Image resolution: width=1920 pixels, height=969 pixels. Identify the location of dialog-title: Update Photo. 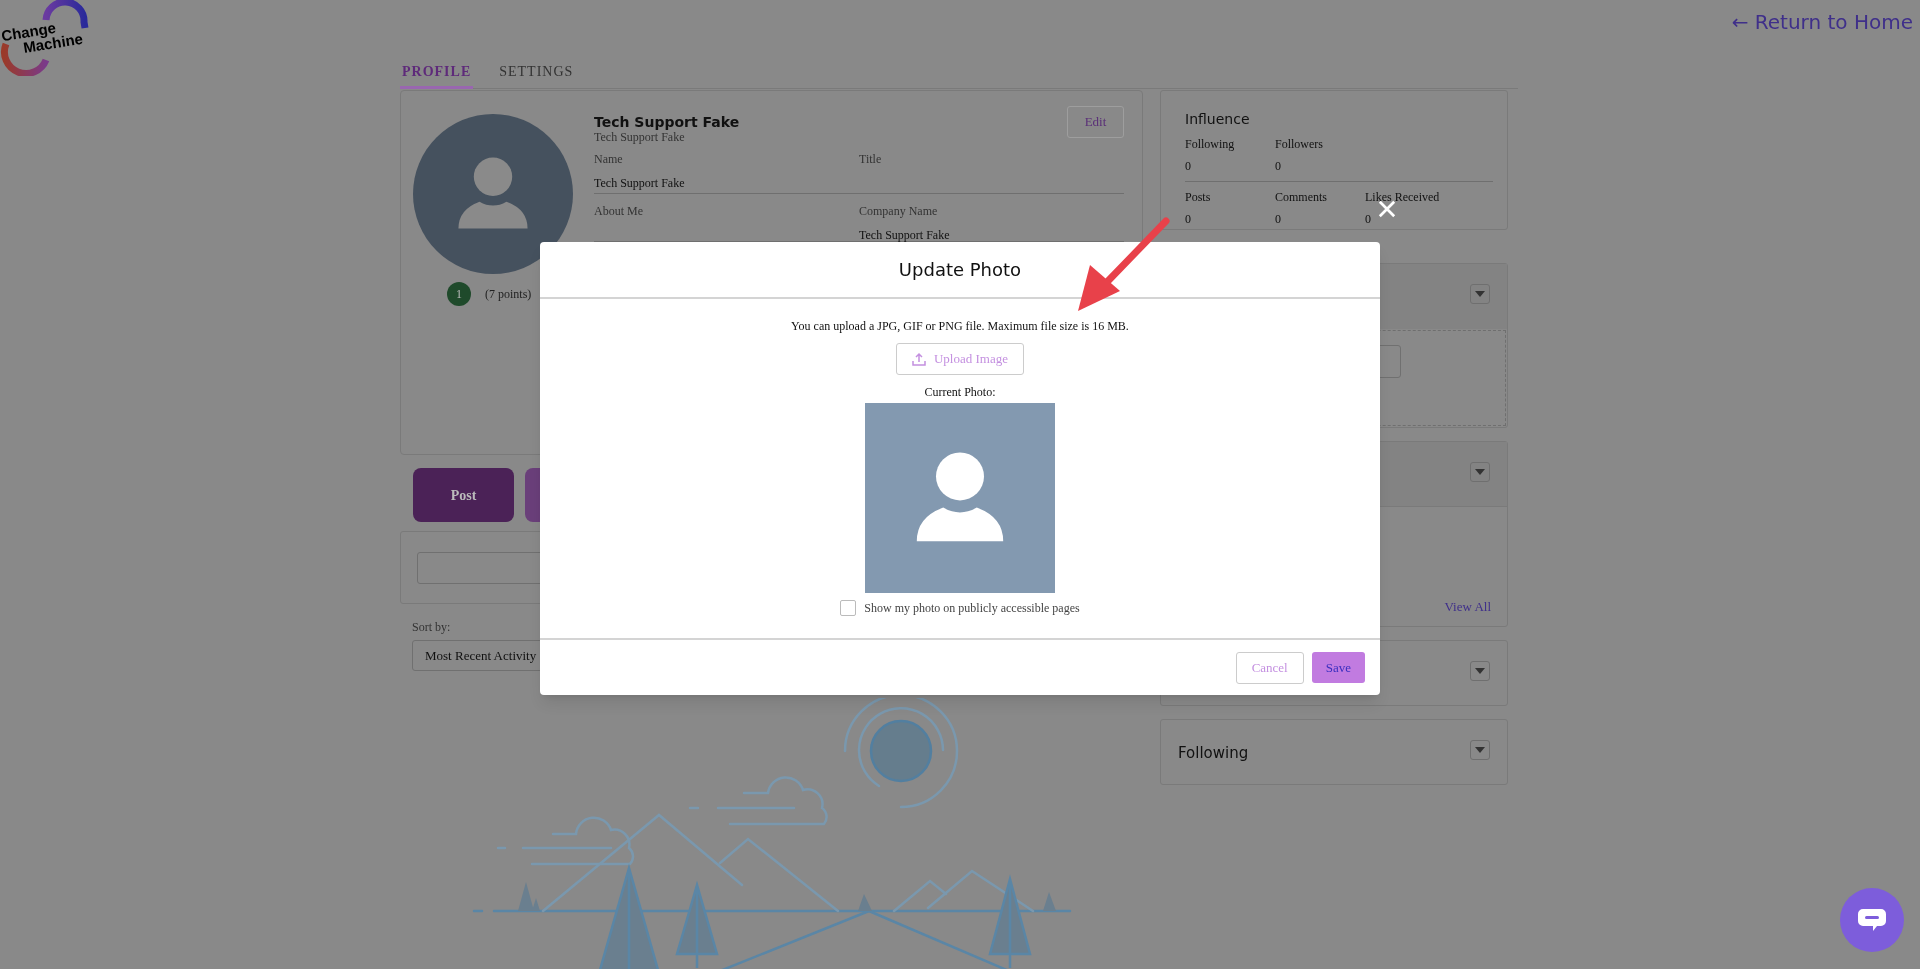
(960, 270).